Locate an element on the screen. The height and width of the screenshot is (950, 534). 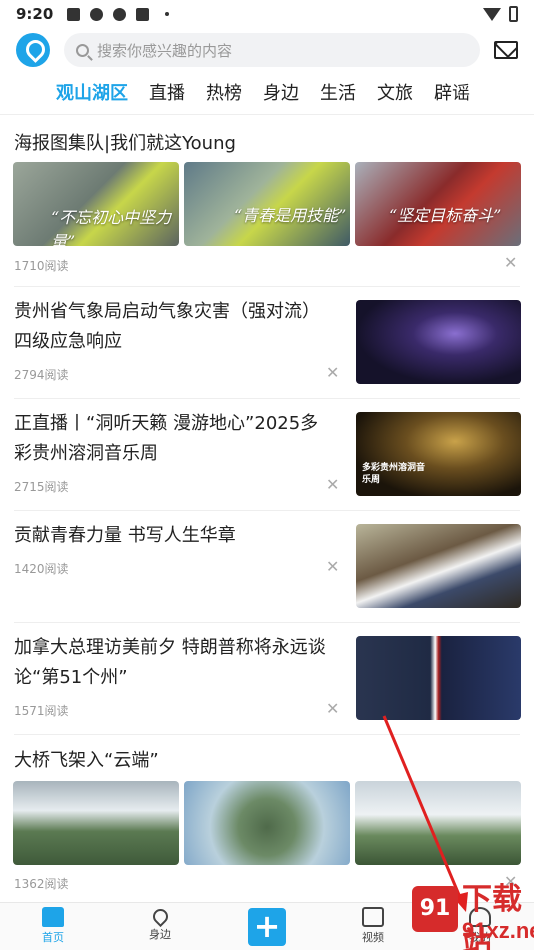
image-caption: “坚定目标奋斗” is located at coordinates (445, 215).